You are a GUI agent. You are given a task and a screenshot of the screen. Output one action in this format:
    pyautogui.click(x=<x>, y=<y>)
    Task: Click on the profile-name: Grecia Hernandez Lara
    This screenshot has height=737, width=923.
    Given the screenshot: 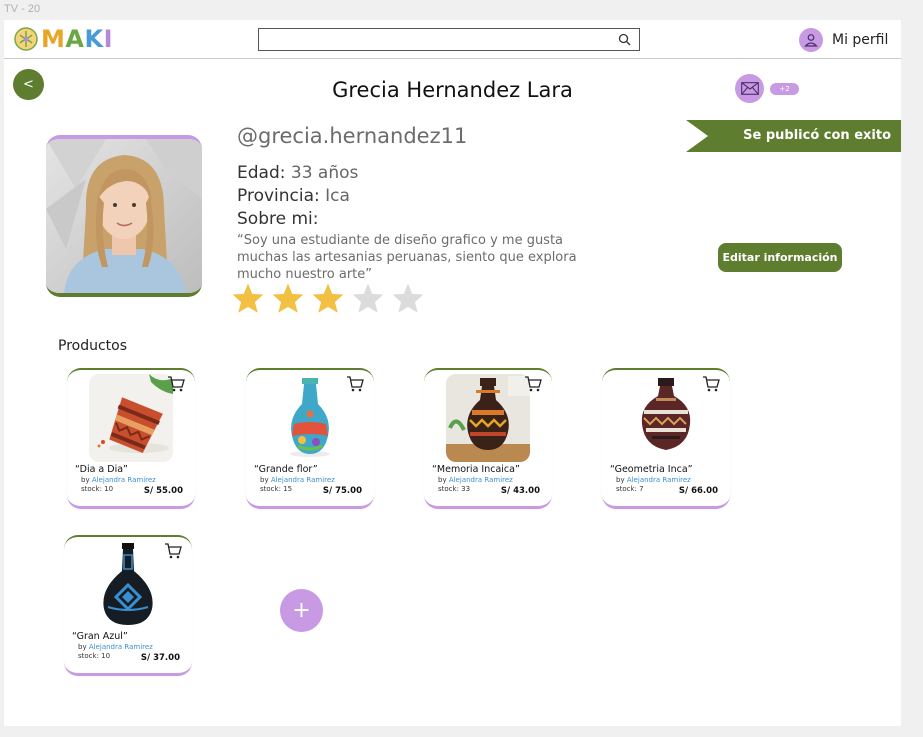 What is the action you would take?
    pyautogui.click(x=452, y=90)
    